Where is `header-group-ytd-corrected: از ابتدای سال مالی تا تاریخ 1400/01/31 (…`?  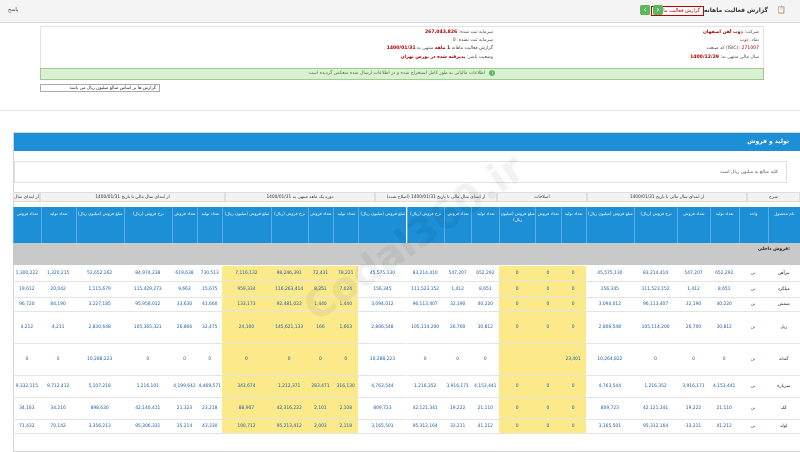
header-group-ytd-corrected: از ابتدای سال مالی تا تاریخ 1400/01/31 (… is located at coordinates (436, 197).